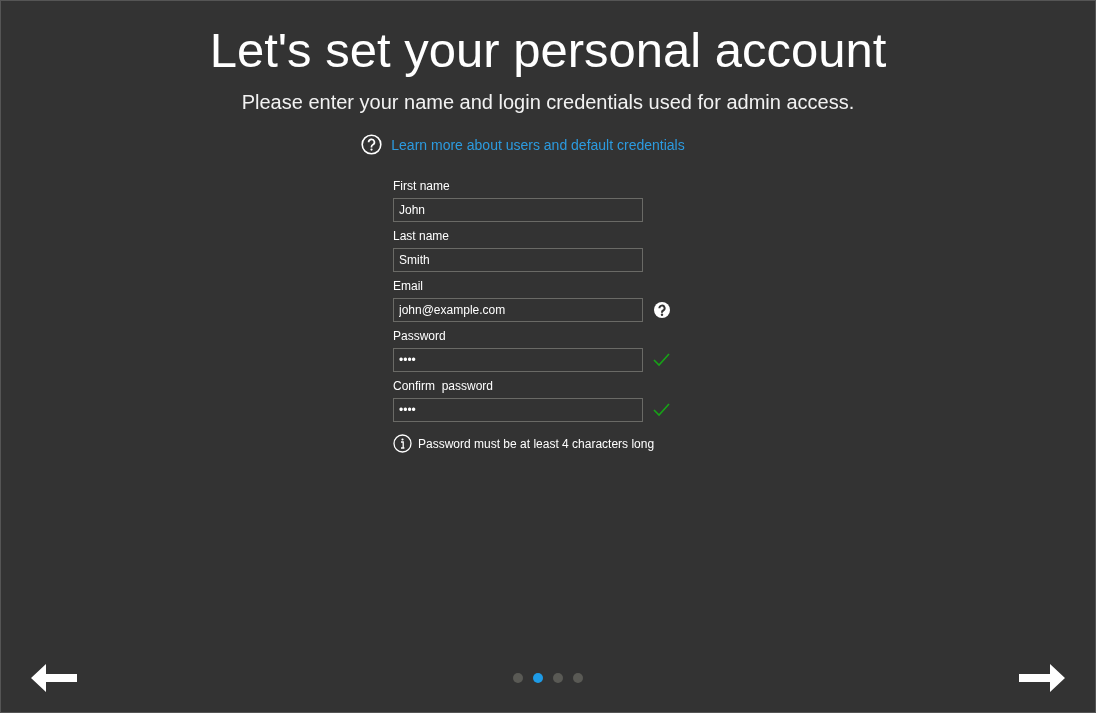  What do you see at coordinates (408, 286) in the screenshot?
I see `field-label: Email` at bounding box center [408, 286].